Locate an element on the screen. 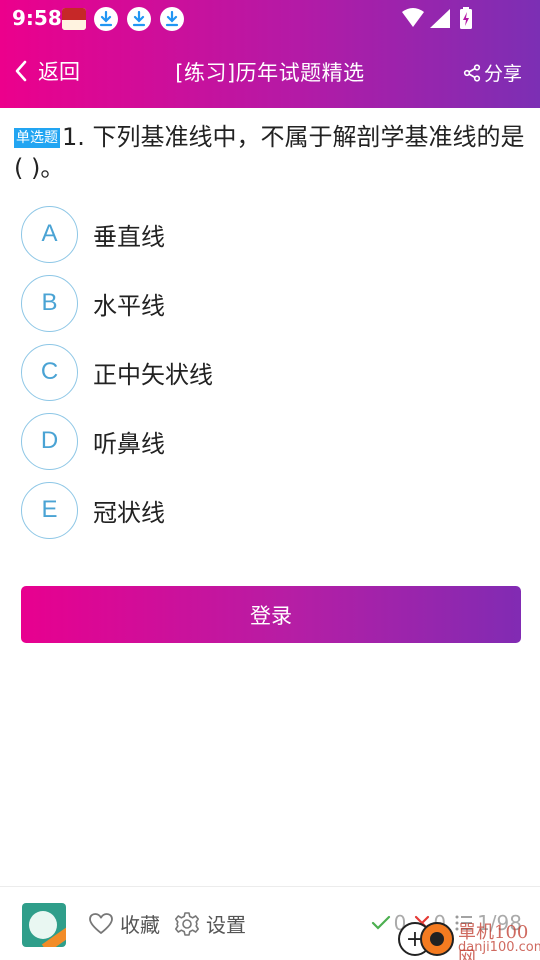 This screenshot has height=960, width=540. option-letter: B is located at coordinates (49, 303).